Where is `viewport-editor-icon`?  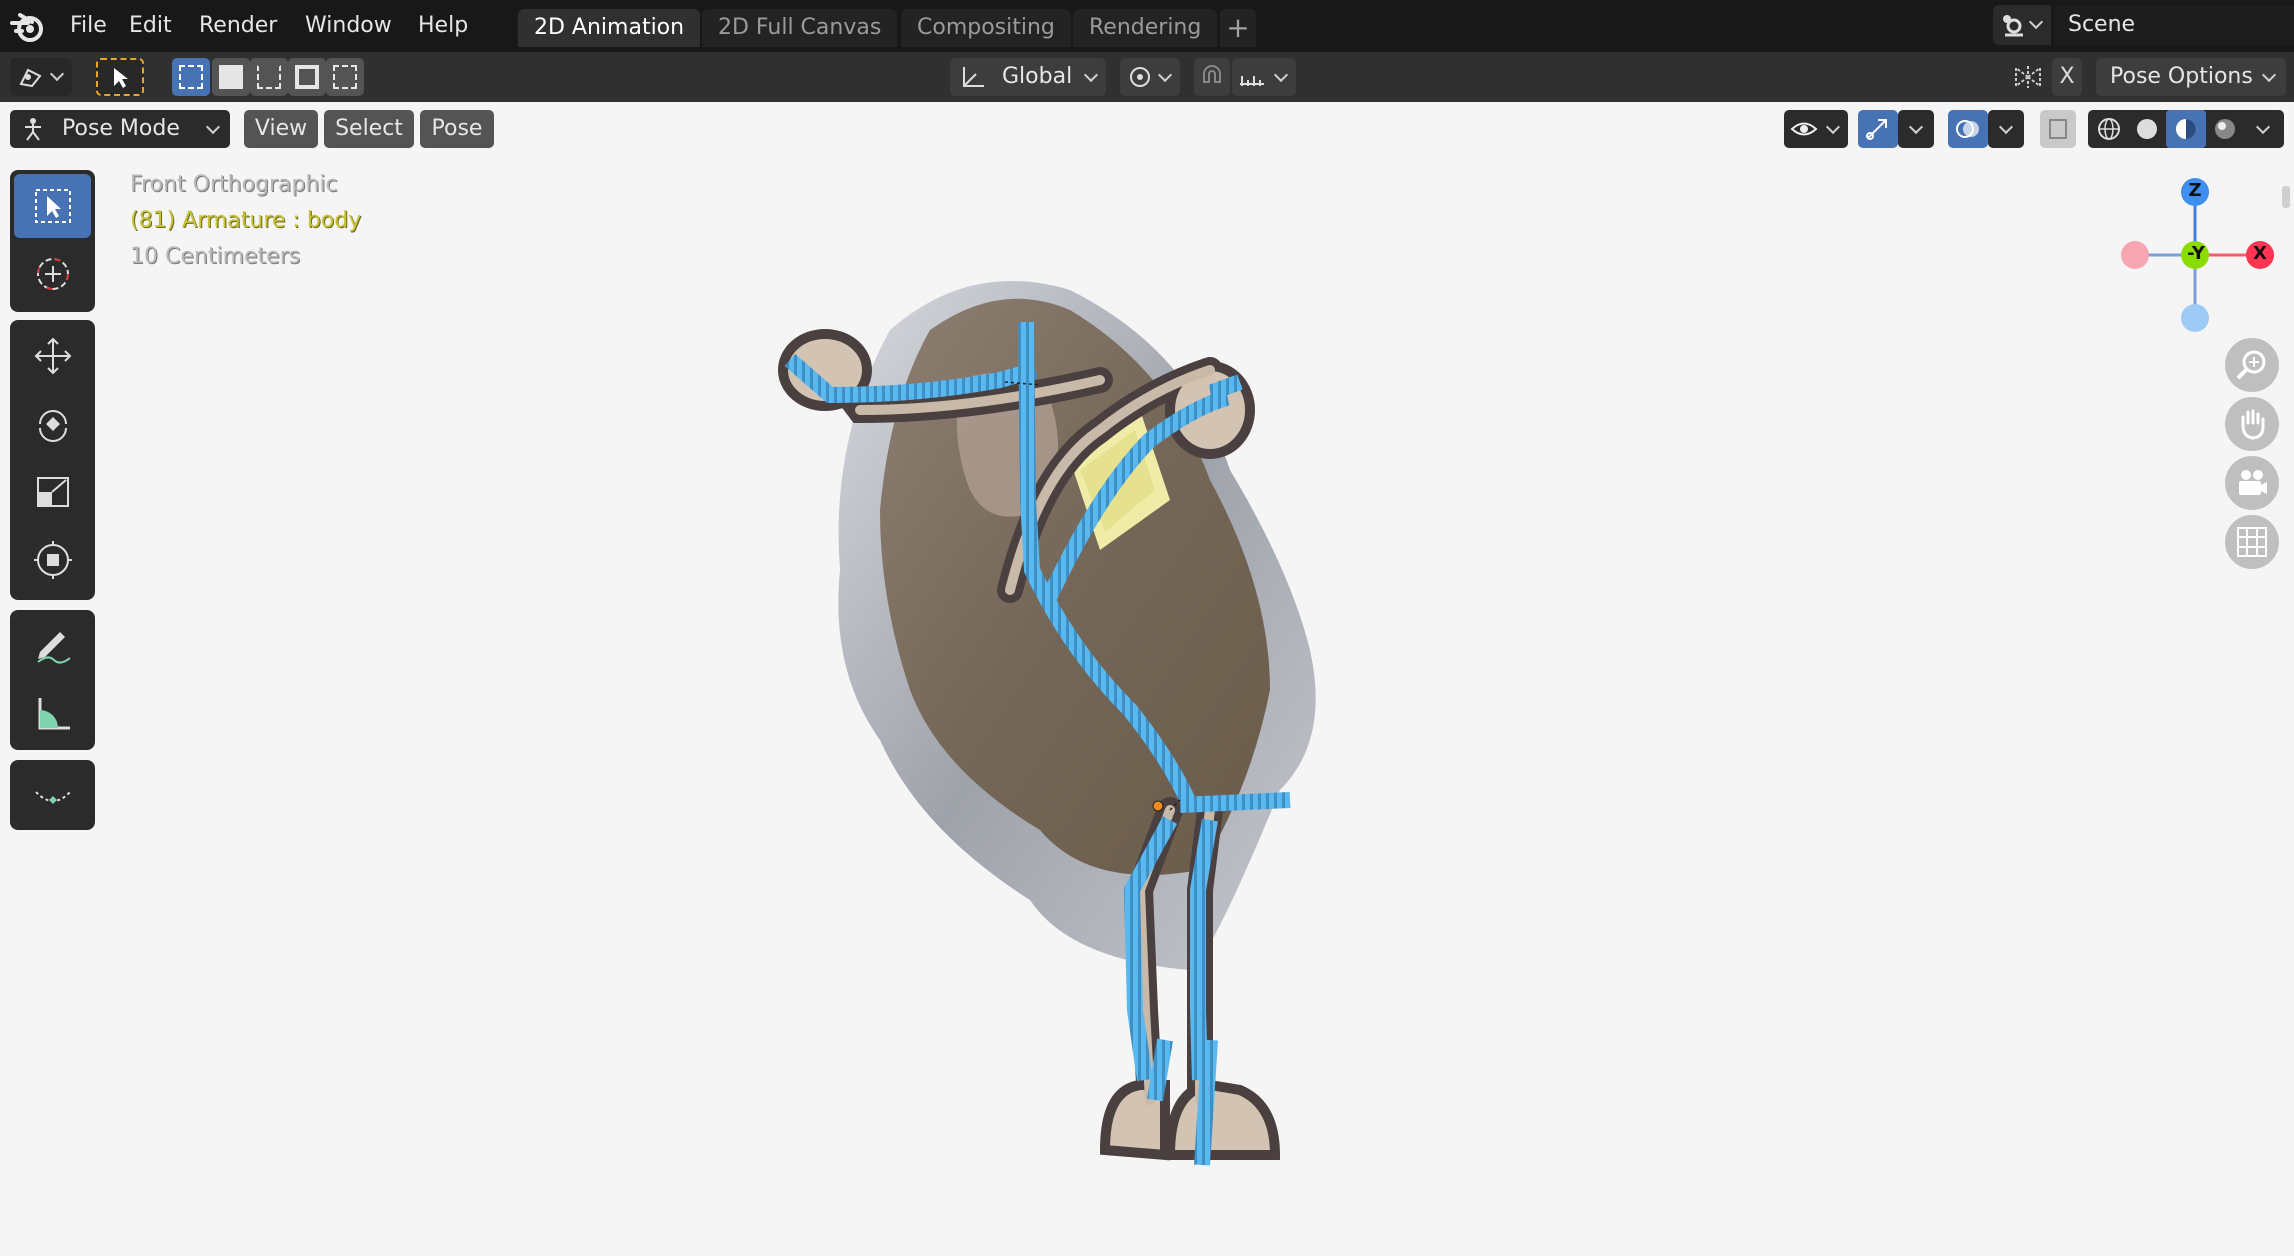 viewport-editor-icon is located at coordinates (30, 78).